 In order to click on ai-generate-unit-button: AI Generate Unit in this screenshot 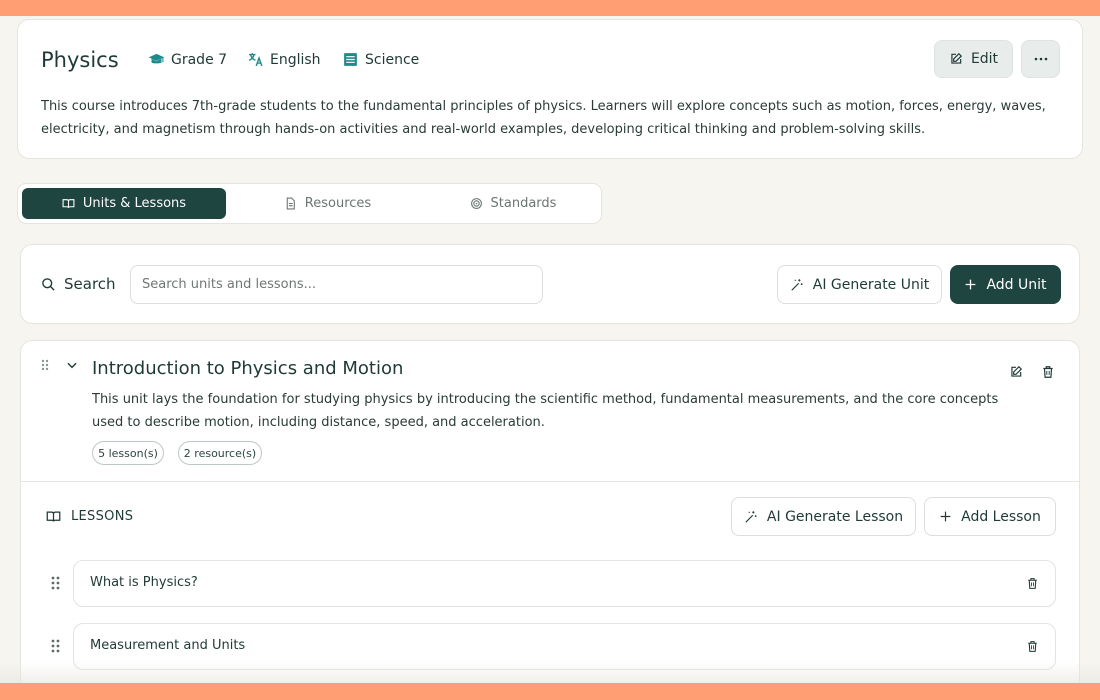, I will do `click(859, 284)`.